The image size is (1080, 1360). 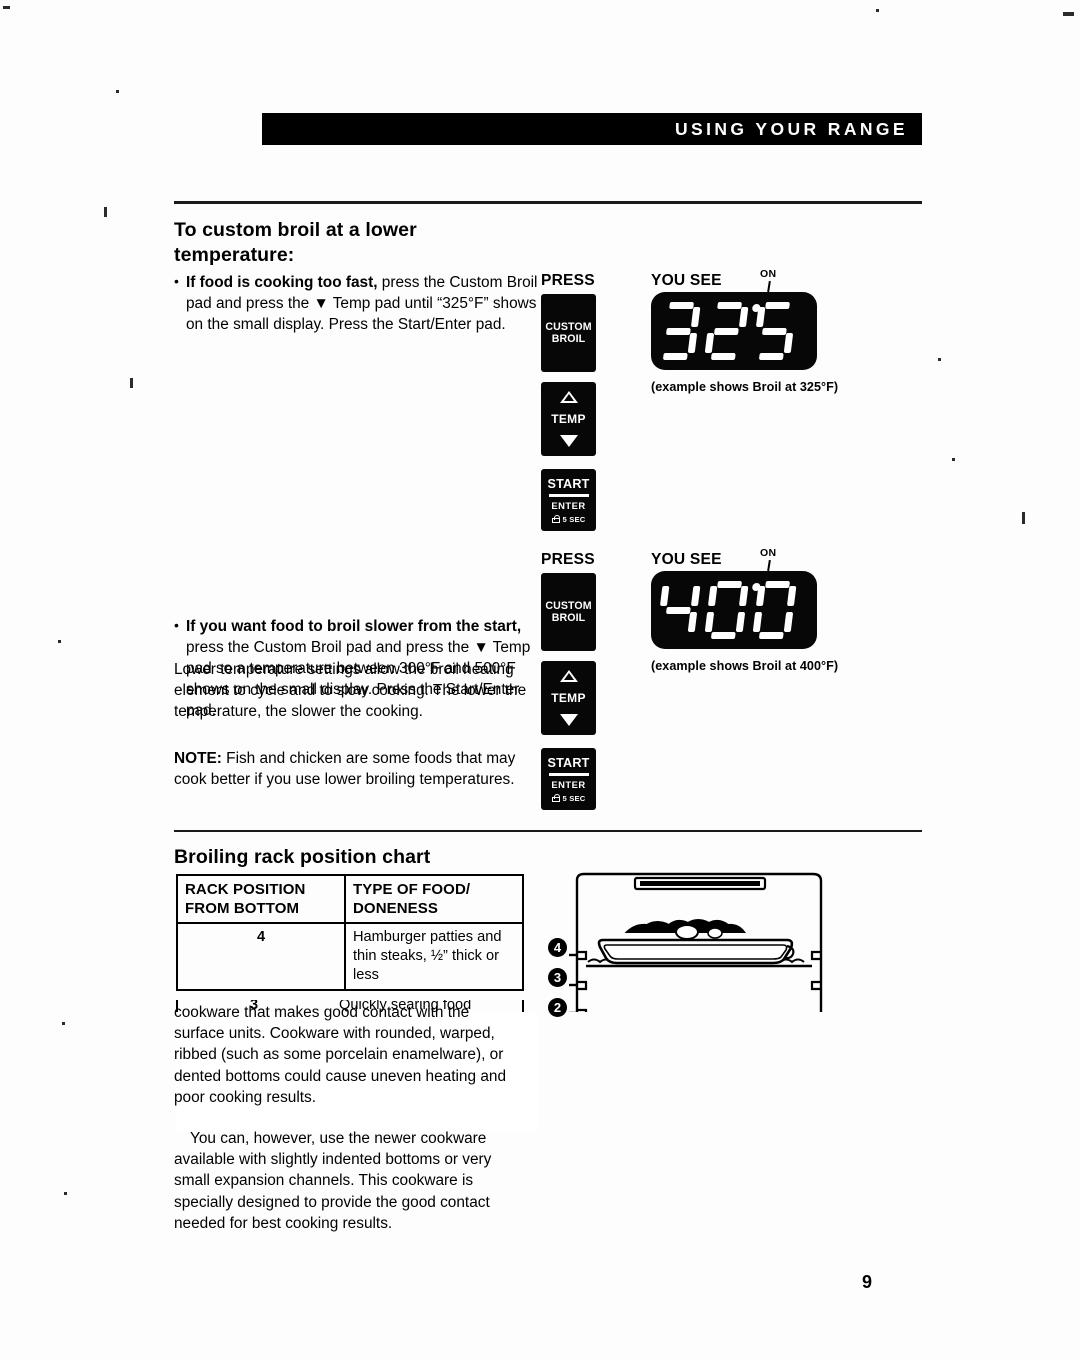 What do you see at coordinates (696, 942) in the screenshot?
I see `oven-diagram-svg` at bounding box center [696, 942].